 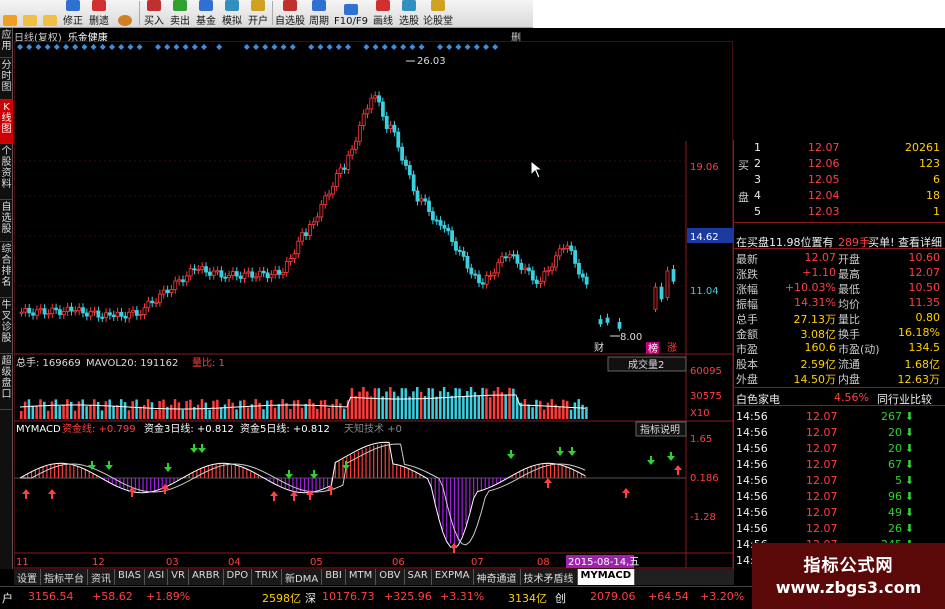 I want to click on toolbar-button-pick: 选股, so click(x=409, y=13).